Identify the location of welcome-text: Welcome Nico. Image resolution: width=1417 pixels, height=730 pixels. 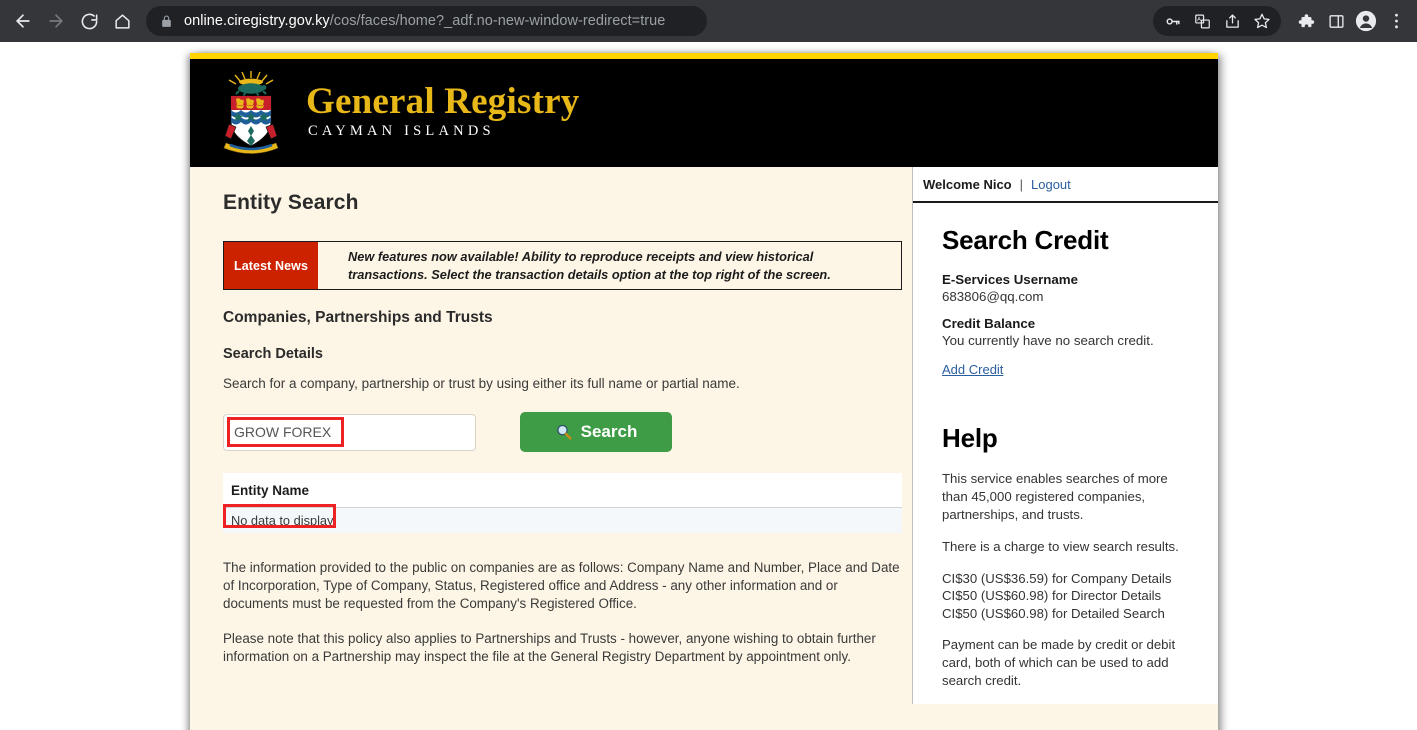
(967, 184).